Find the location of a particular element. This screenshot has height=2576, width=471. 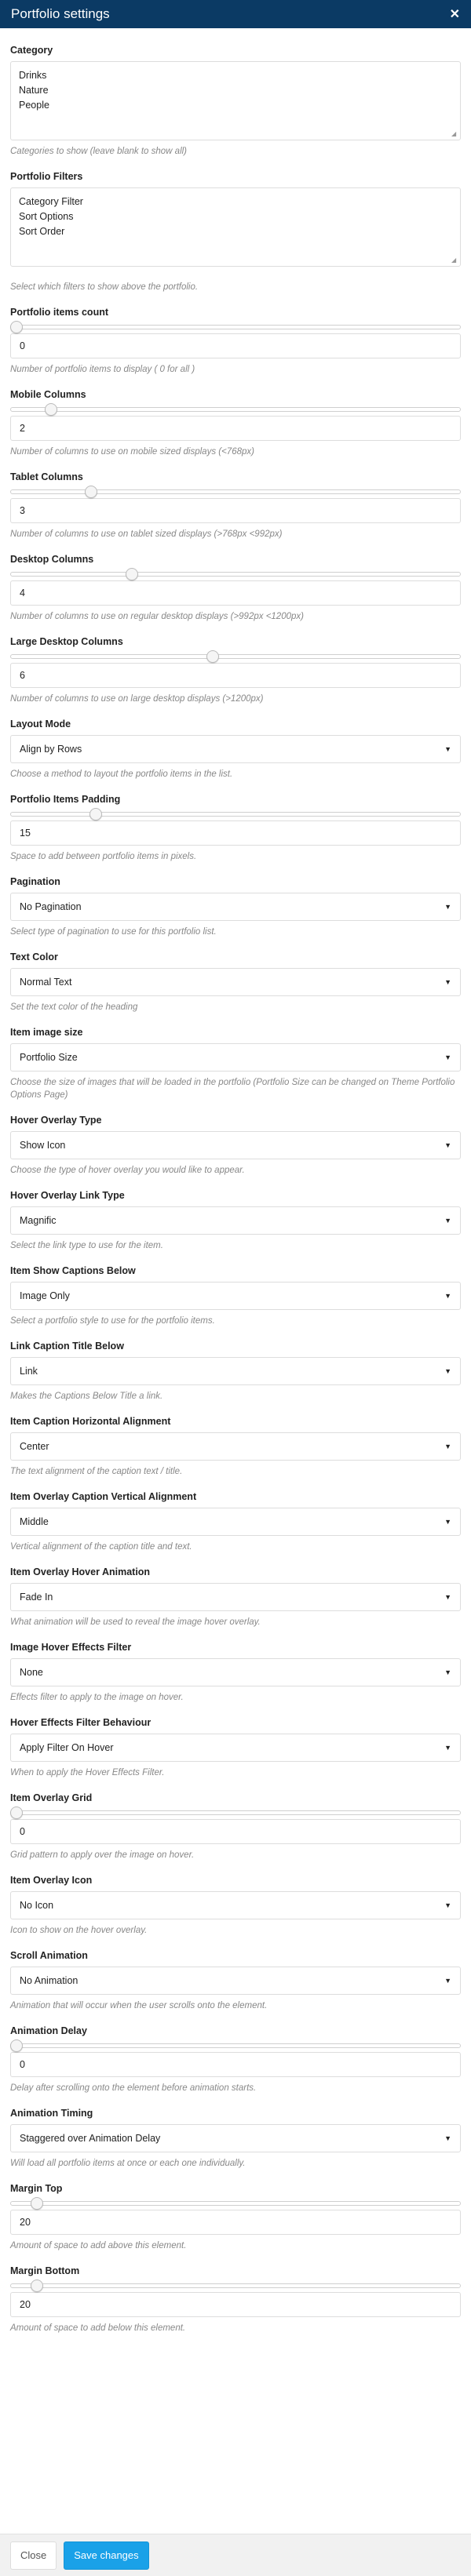

animation-delay-input: 0 is located at coordinates (235, 2064).